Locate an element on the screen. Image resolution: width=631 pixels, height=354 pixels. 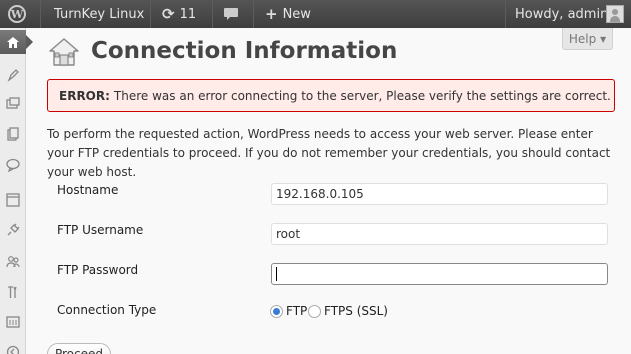
hostname-label: Hostname is located at coordinates (88, 190).